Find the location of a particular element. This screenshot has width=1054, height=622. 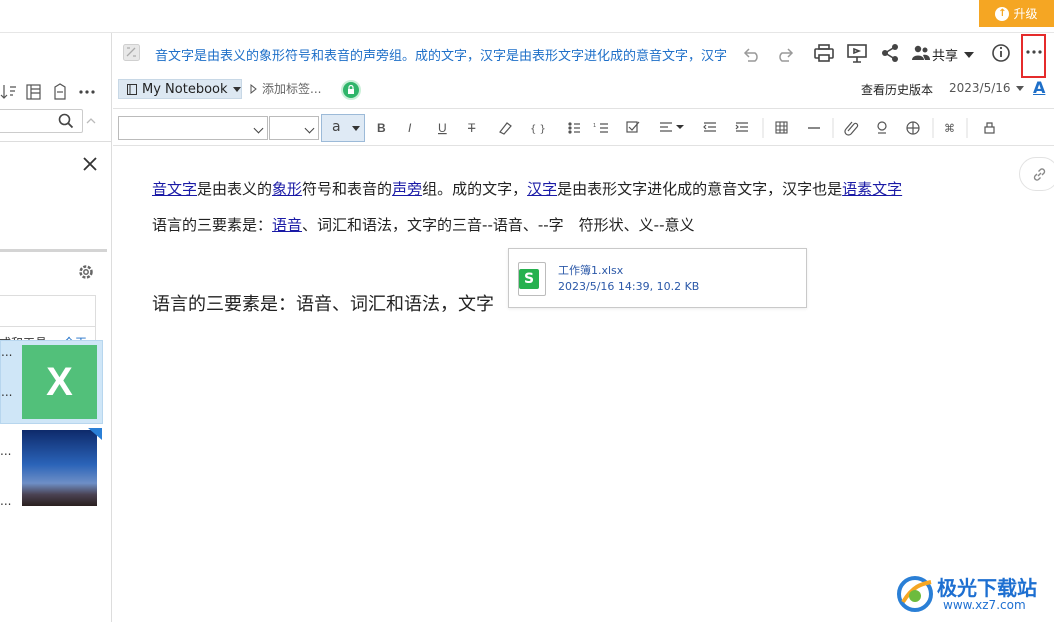

view-layout-icon is located at coordinates (33, 92).